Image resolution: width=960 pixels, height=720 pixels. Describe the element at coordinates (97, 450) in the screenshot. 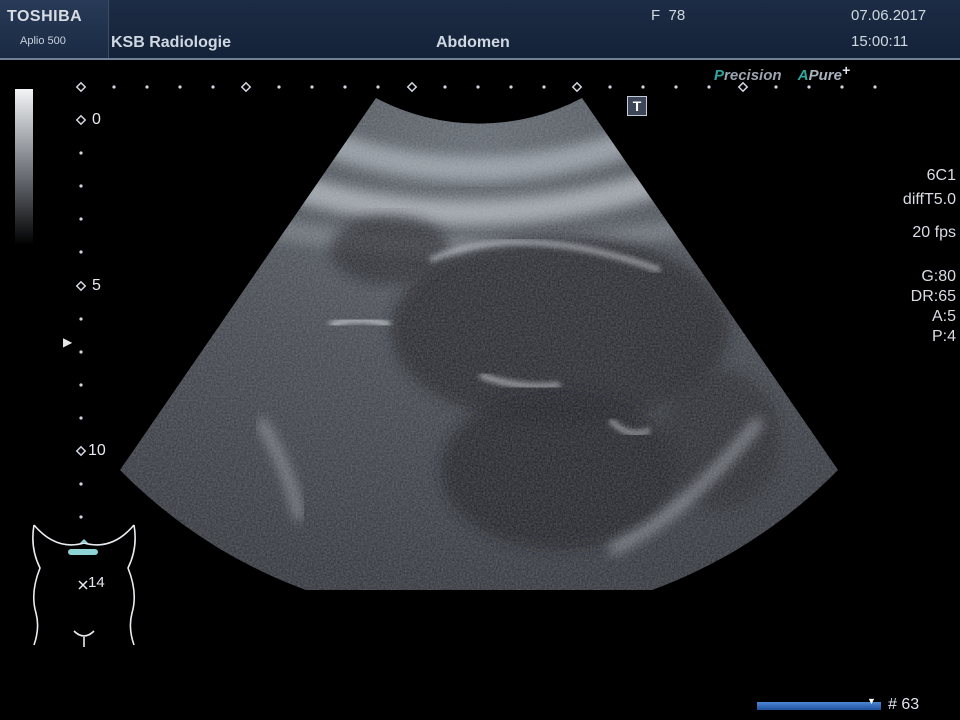

I see `depth-label-10: 10` at that location.